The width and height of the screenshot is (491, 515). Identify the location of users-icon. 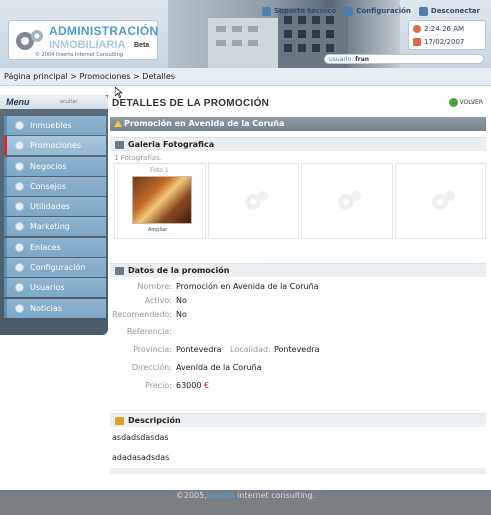
(19, 288).